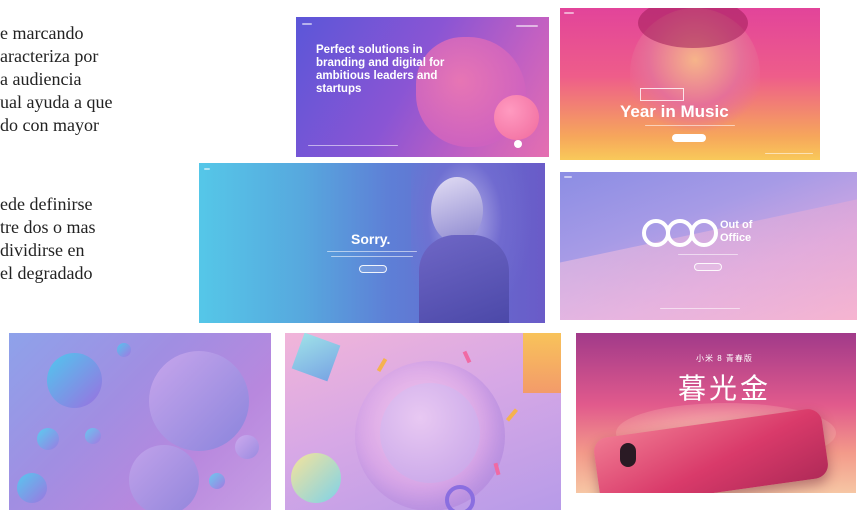  I want to click on logo-ooo, so click(680, 233).